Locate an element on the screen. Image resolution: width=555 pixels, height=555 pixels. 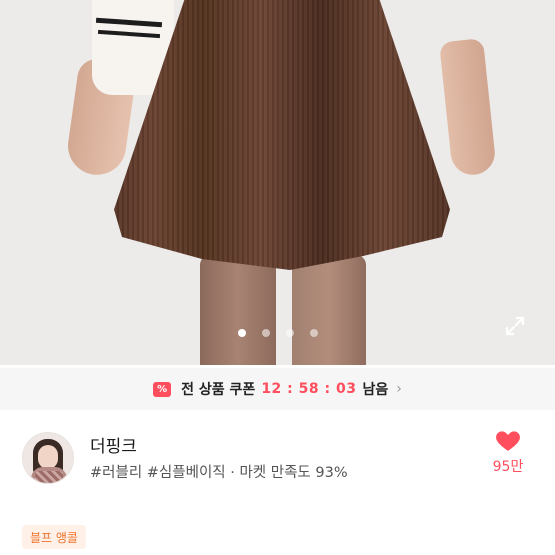
model-arm-right is located at coordinates (468, 107).